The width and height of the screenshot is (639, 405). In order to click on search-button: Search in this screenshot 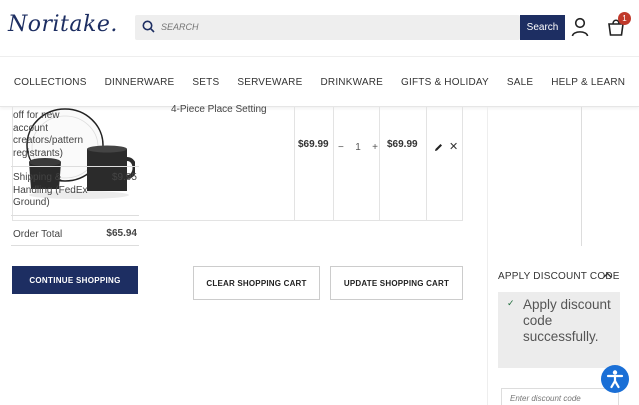, I will do `click(542, 27)`.